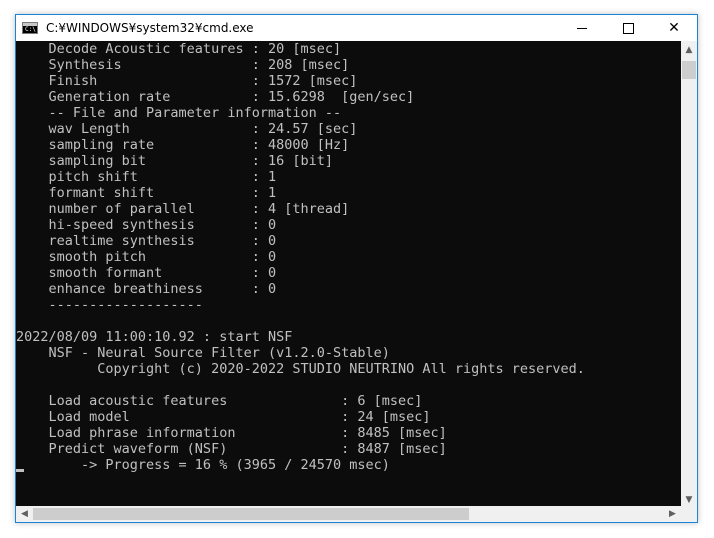 Image resolution: width=714 pixels, height=538 pixels. I want to click on horizontal-scrollbar: ◀ ▶, so click(348, 514).